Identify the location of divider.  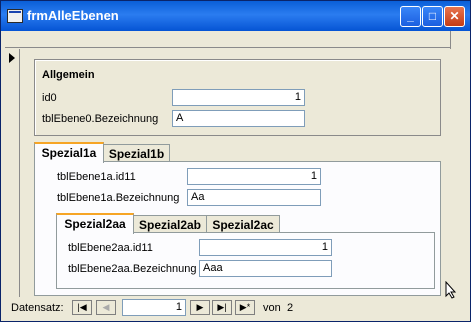
(228, 47).